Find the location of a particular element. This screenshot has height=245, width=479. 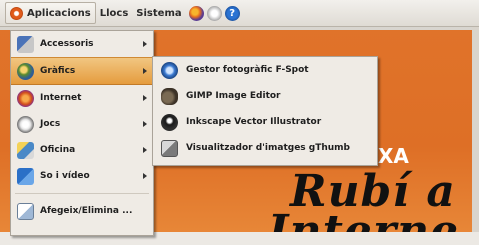

gimp-icon is located at coordinates (169, 96).